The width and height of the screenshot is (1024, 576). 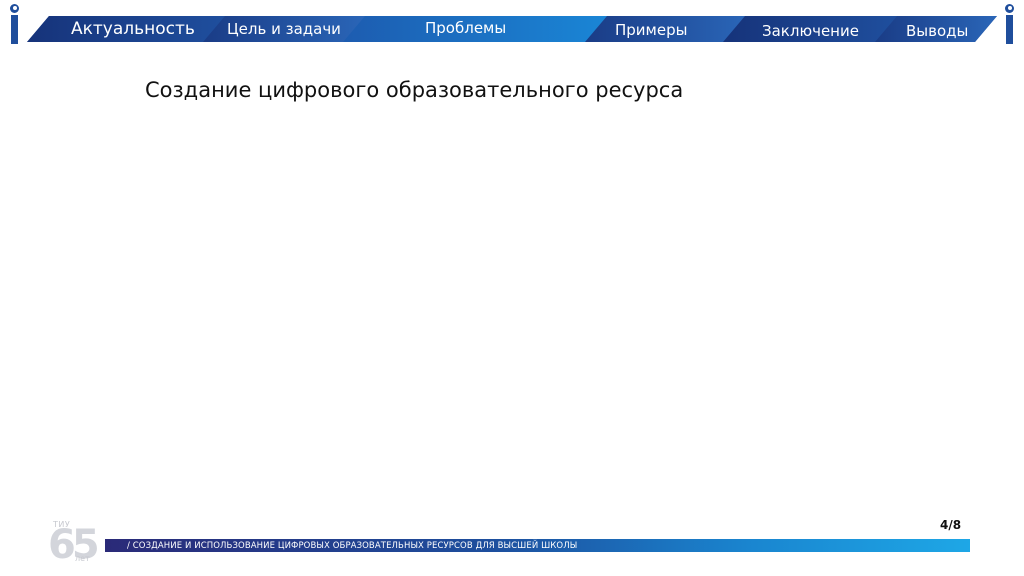 I want to click on tab-findings: Выводы, so click(x=941, y=29).